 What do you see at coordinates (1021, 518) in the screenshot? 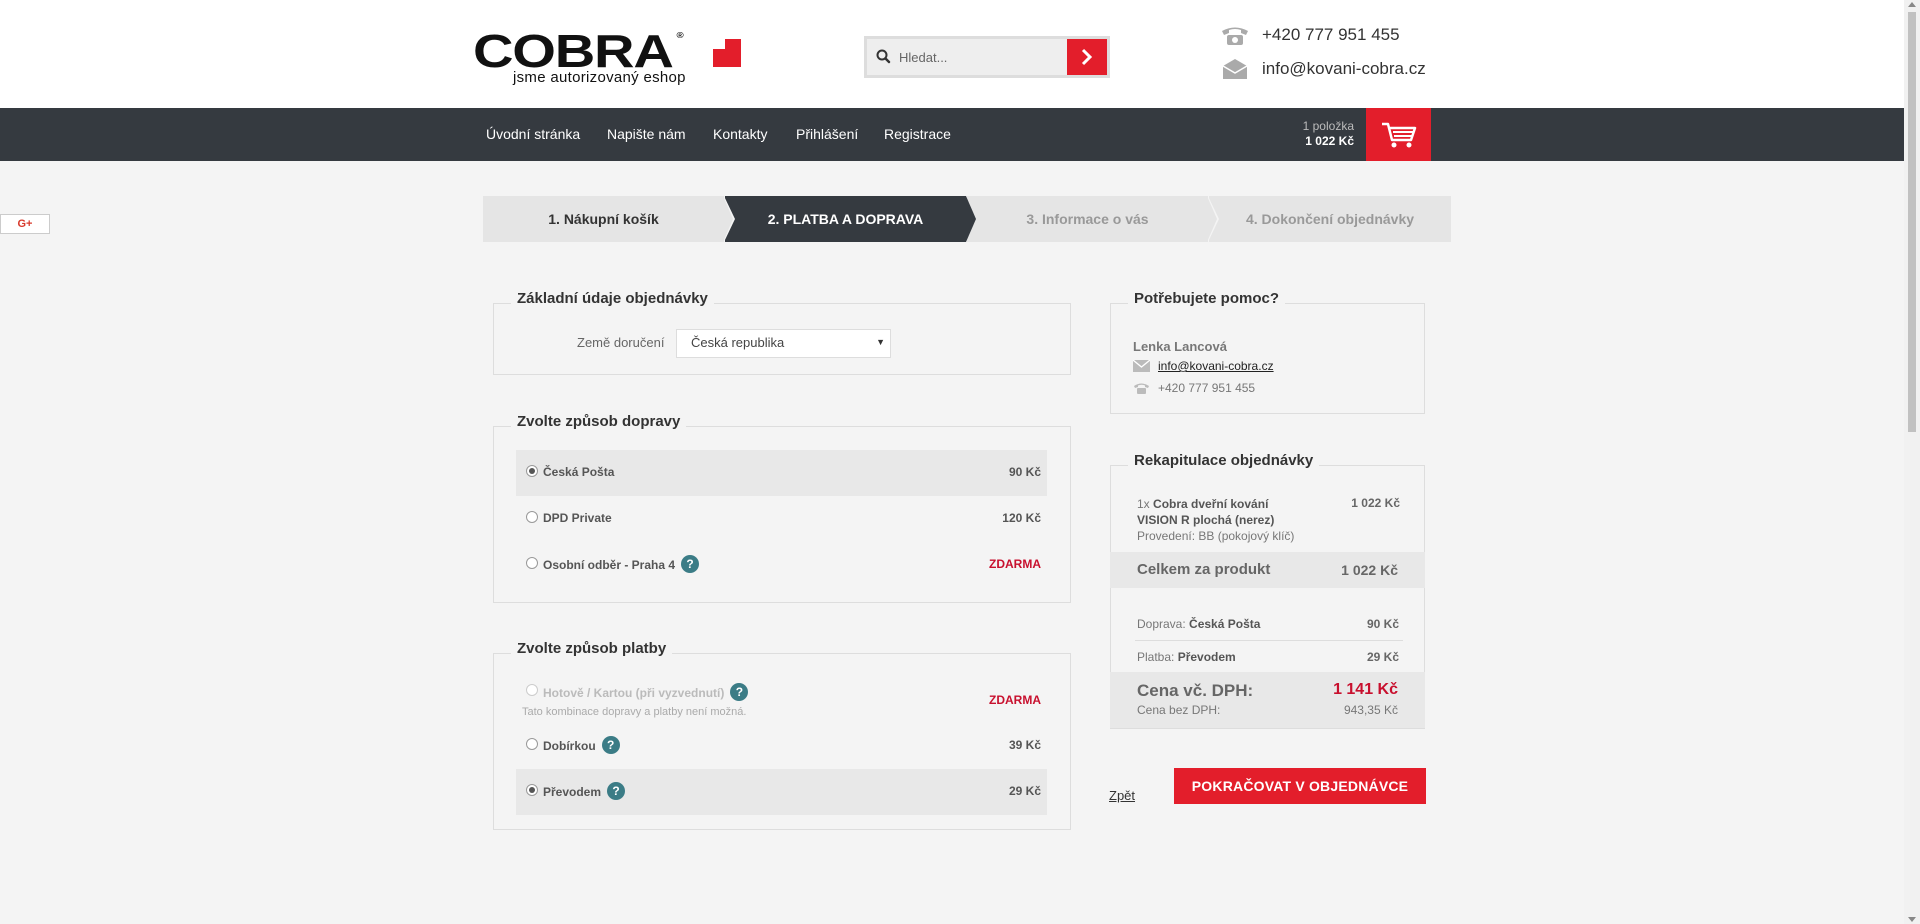
I see `shipping-option-price: 120 Kč` at bounding box center [1021, 518].